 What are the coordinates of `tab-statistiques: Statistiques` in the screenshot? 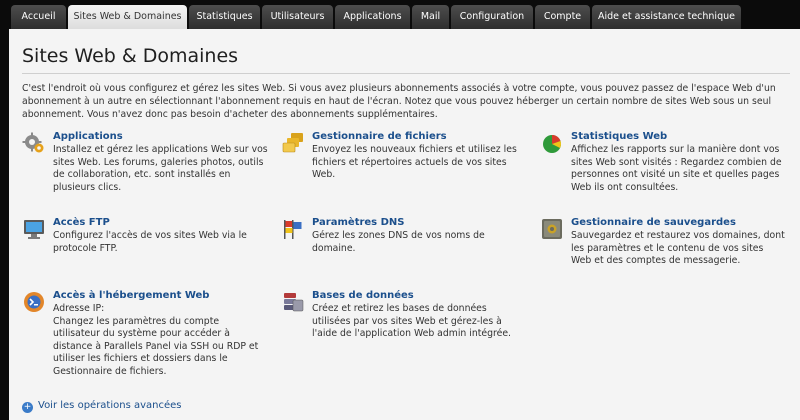 It's located at (224, 17).